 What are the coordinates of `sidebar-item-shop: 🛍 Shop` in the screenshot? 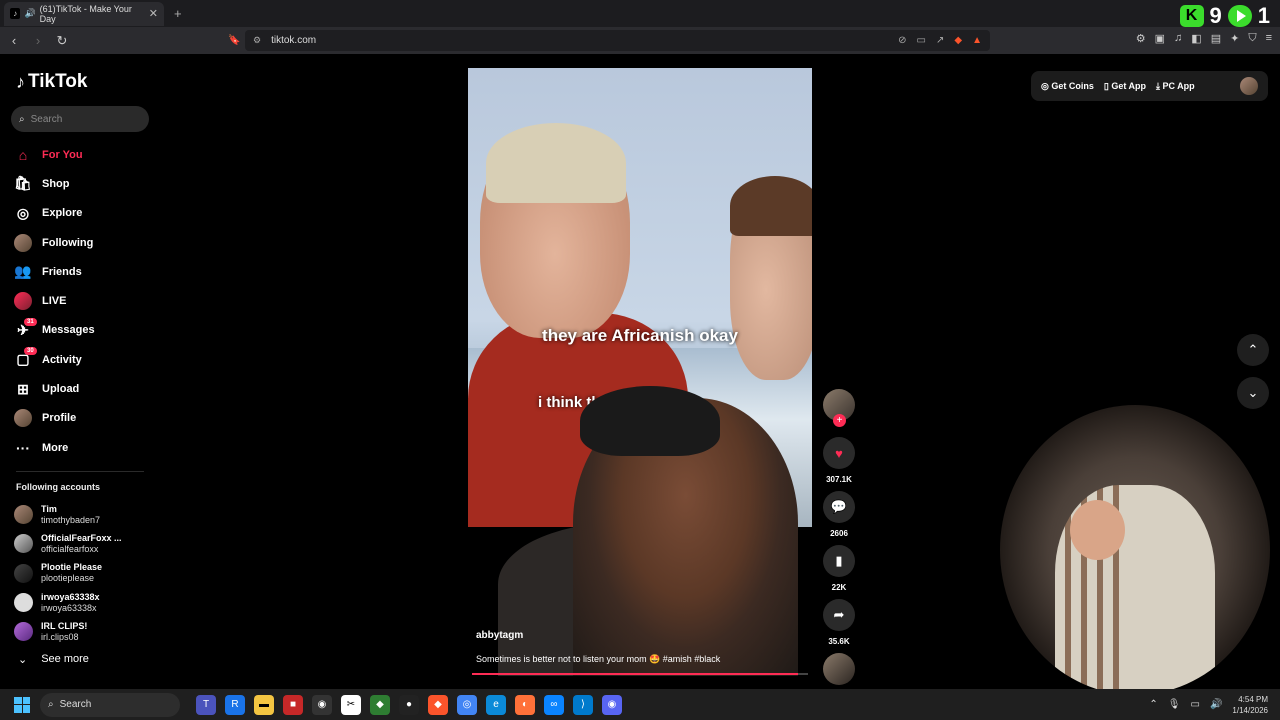 It's located at (84, 183).